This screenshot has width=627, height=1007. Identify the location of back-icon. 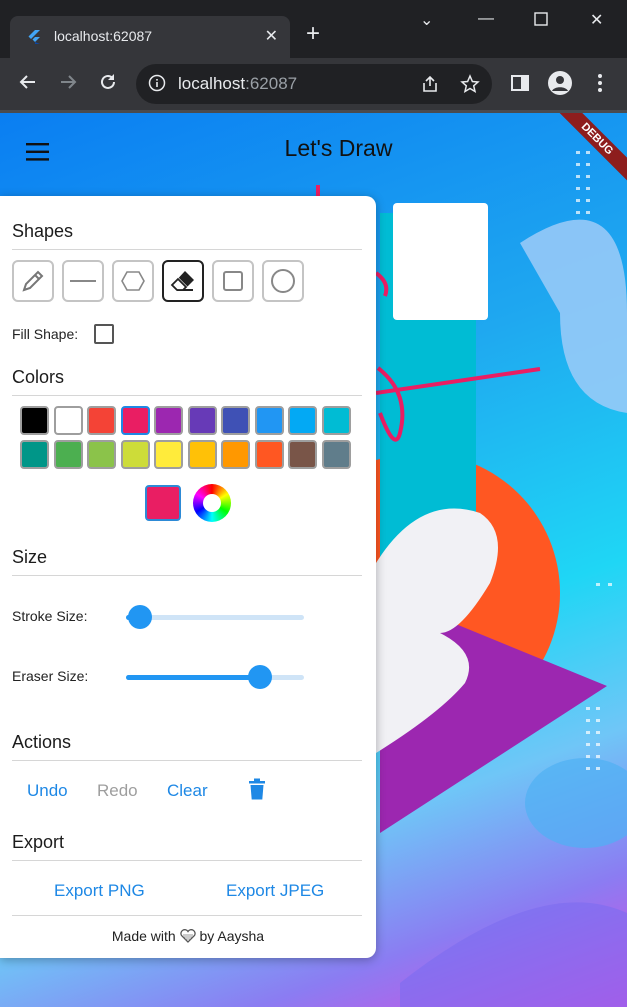
(28, 85).